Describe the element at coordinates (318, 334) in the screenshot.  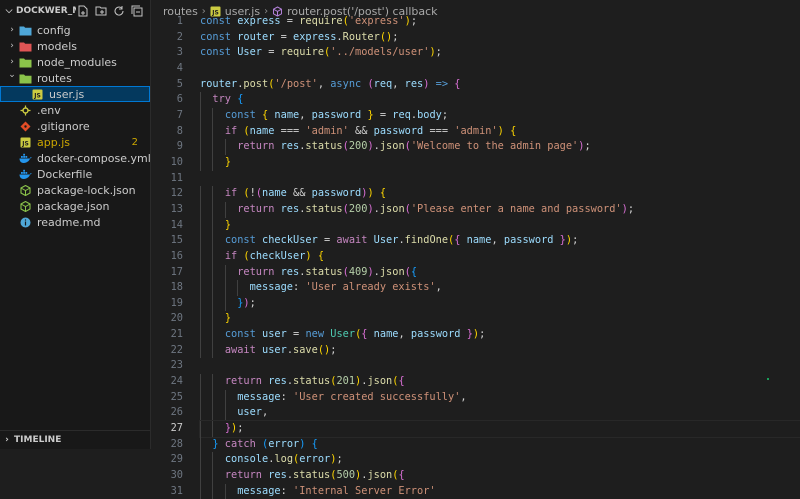
I see `code-token: new` at that location.